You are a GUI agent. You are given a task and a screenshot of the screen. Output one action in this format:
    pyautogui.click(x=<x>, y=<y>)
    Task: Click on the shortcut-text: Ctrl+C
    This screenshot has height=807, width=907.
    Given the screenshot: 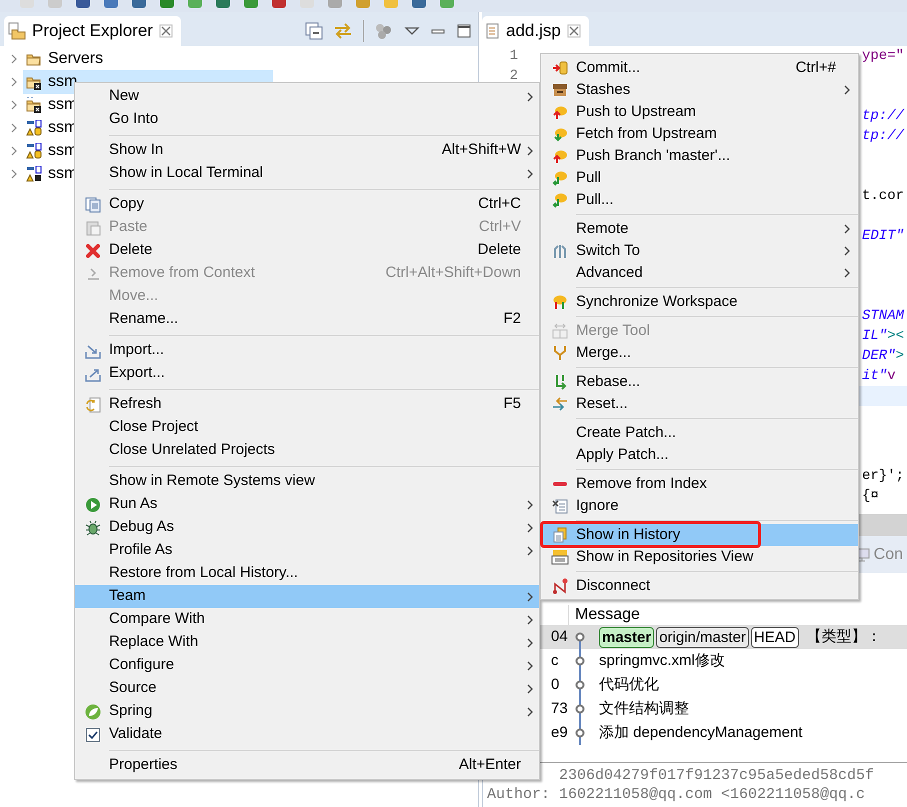 What is the action you would take?
    pyautogui.click(x=499, y=204)
    